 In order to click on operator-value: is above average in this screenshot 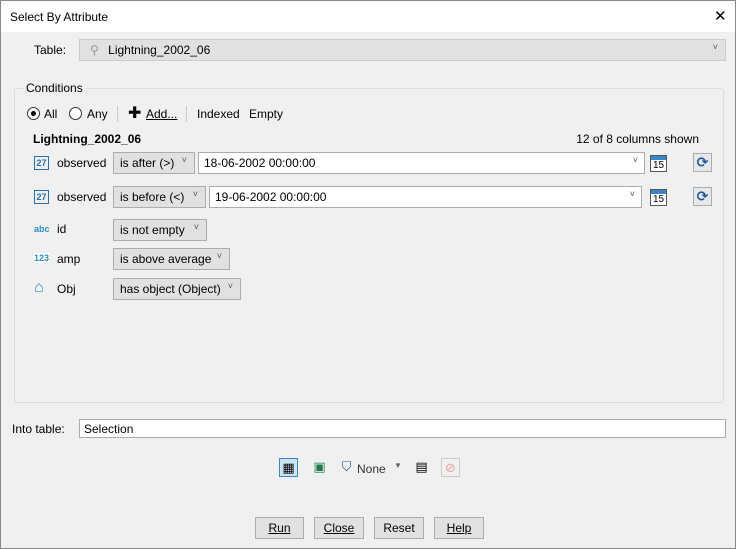, I will do `click(166, 259)`.